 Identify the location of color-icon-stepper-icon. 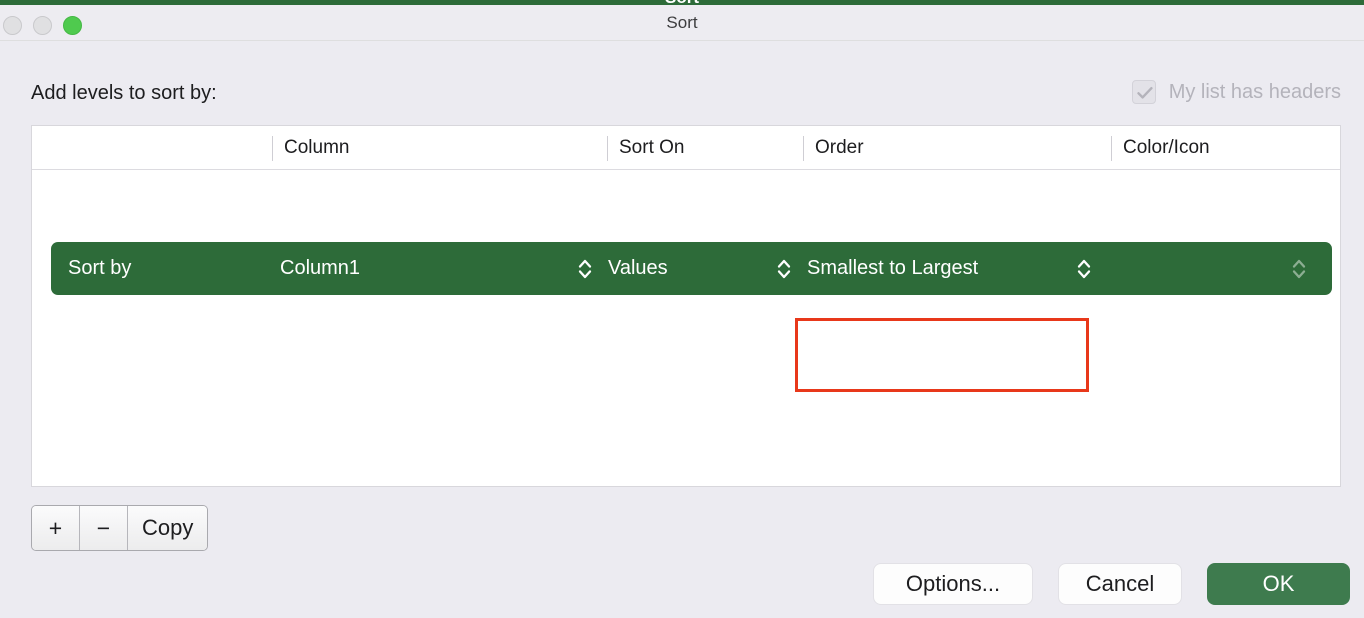
(1084, 269).